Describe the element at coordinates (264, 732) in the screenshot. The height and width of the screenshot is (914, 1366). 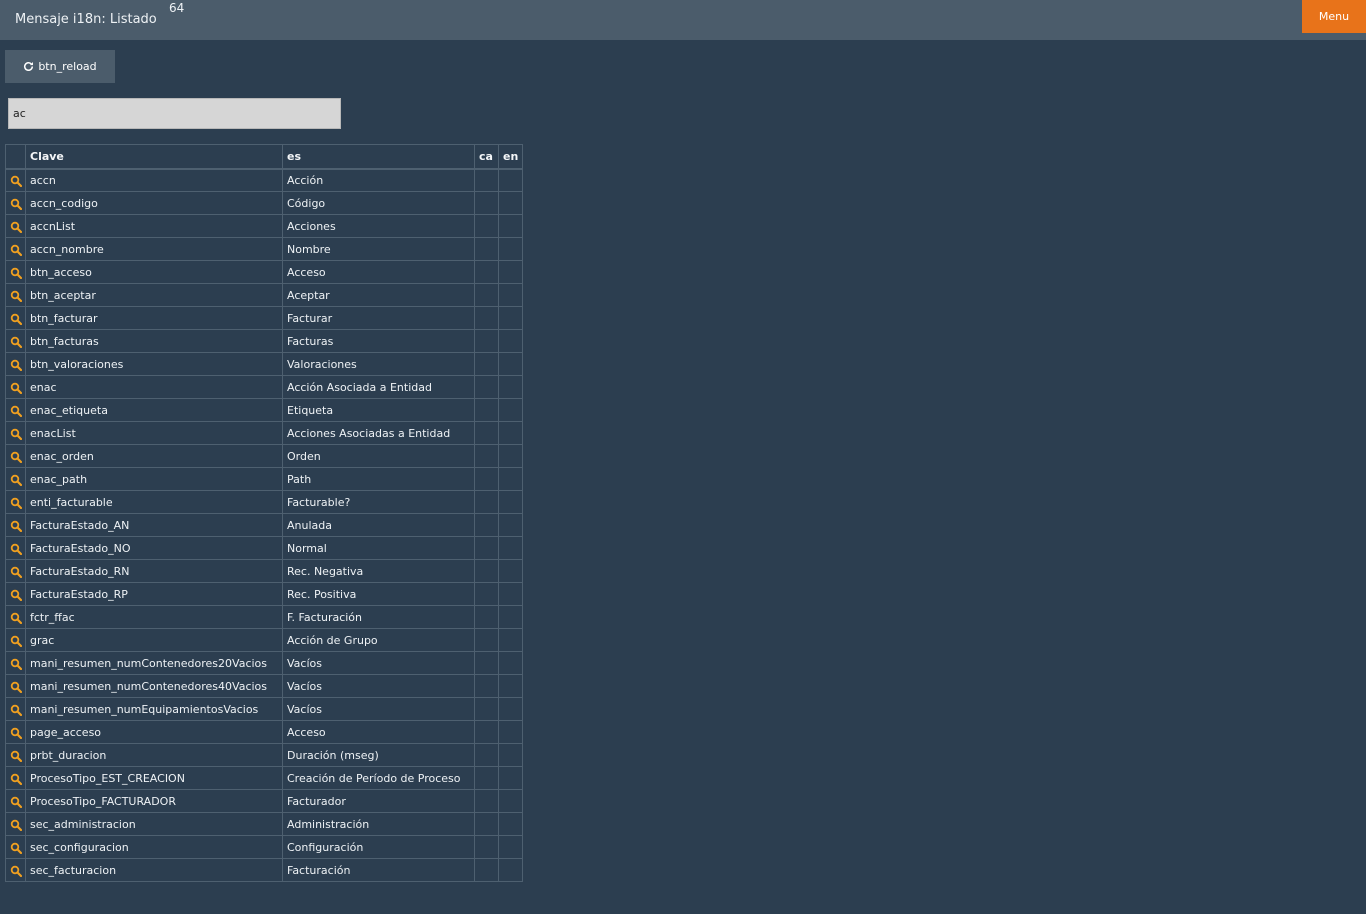
I see `table-row: page_acceso Acceso` at that location.